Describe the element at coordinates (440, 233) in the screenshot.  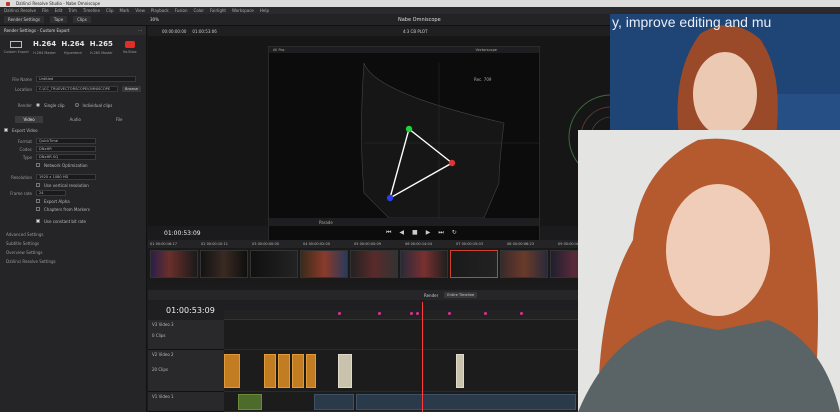
I see `go-to-end-icon: ⏭` at that location.